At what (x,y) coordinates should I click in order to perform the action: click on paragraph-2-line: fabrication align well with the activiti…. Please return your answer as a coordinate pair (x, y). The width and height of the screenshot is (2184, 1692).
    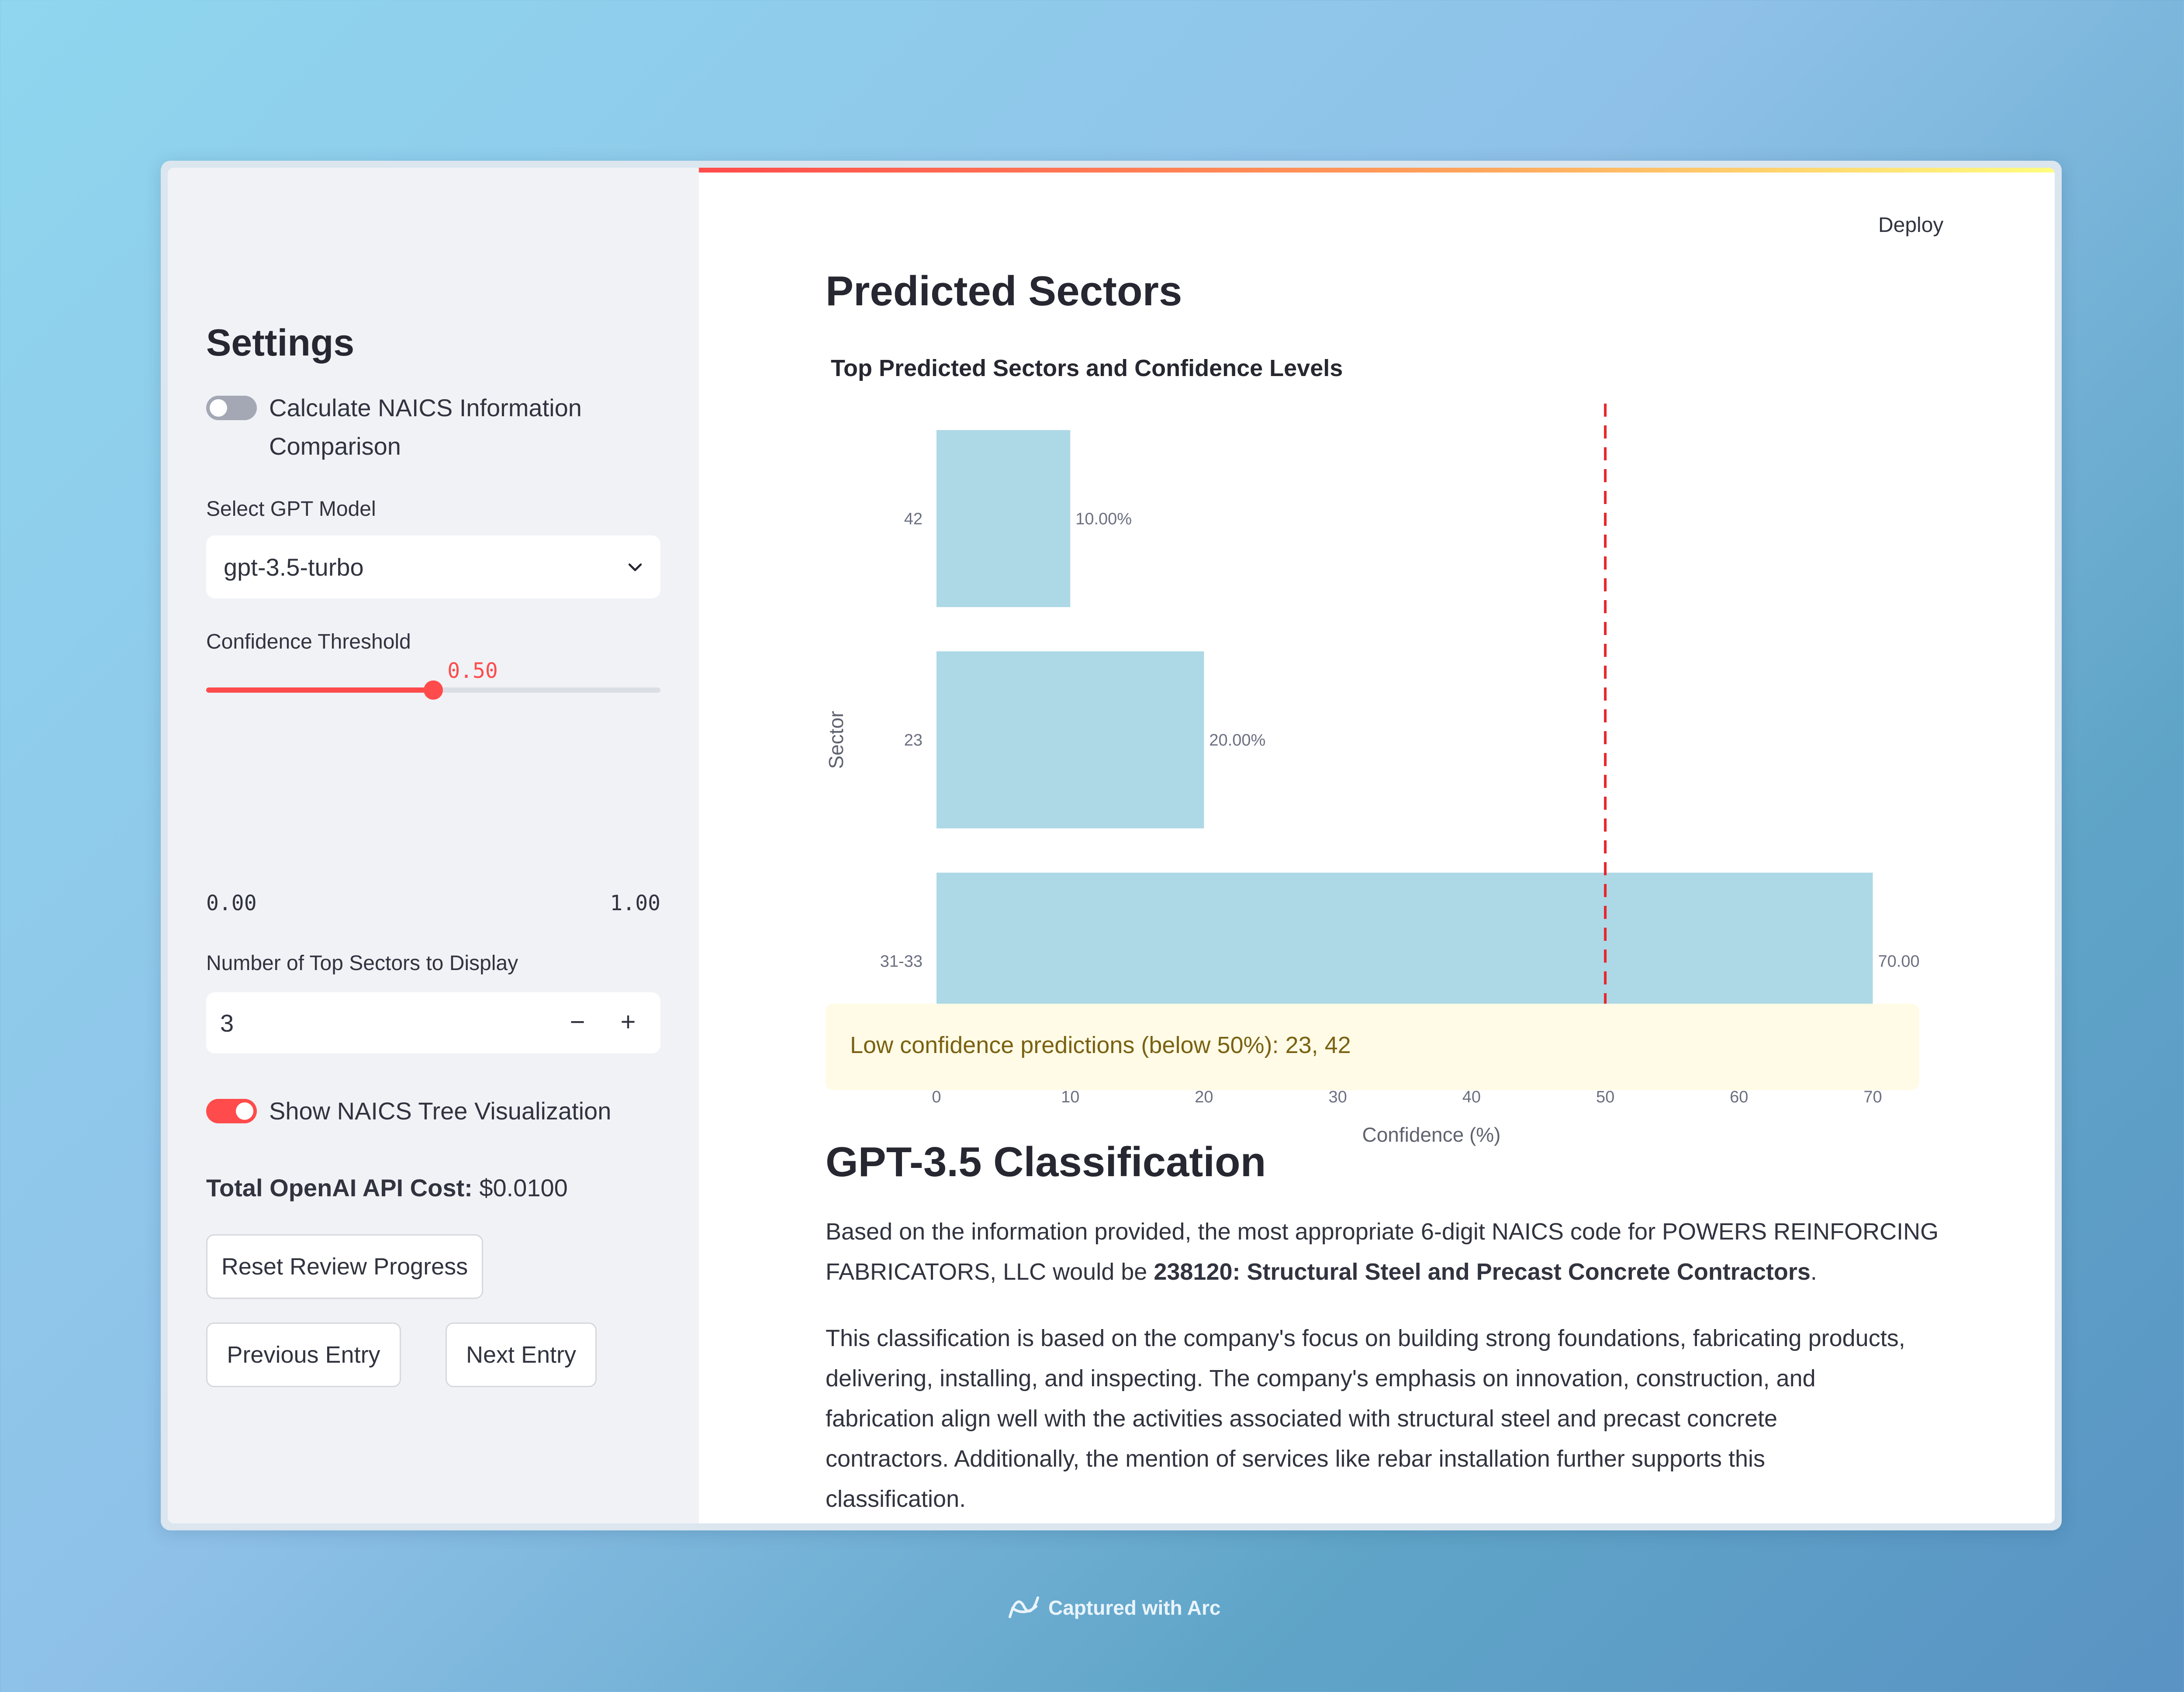
    Looking at the image, I should click on (1302, 1418).